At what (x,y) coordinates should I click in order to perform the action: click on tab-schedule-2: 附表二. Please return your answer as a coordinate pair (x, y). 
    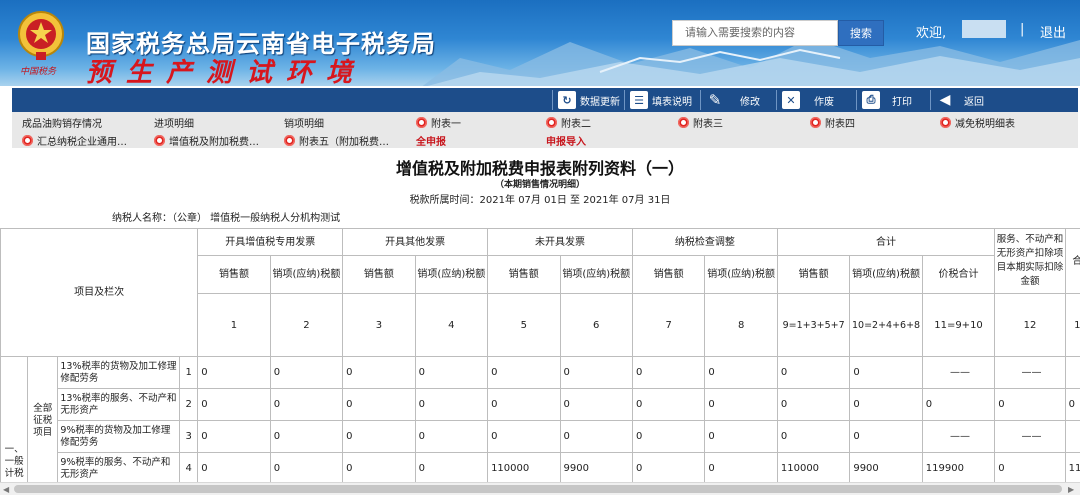
    Looking at the image, I should click on (568, 122).